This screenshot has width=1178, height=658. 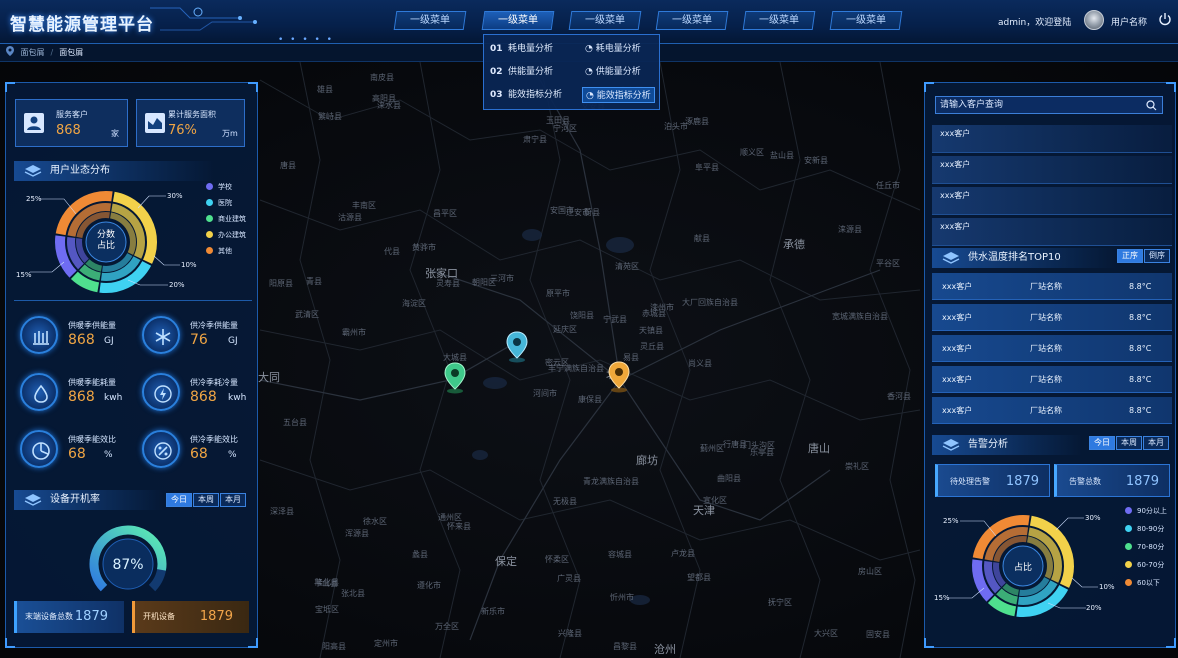 What do you see at coordinates (794, 244) in the screenshot?
I see `map-city-label: 承德` at bounding box center [794, 244].